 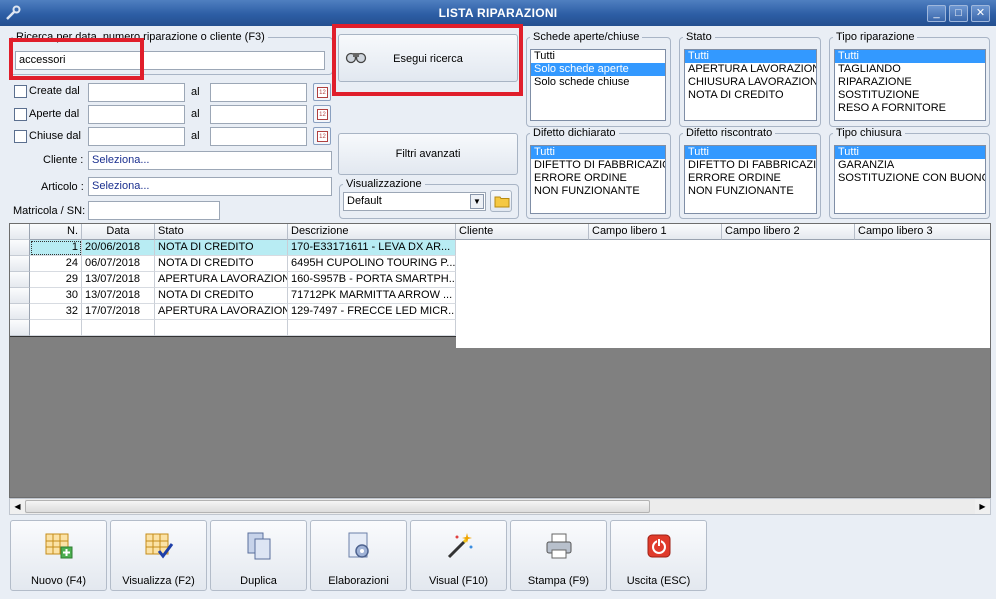 What do you see at coordinates (598, 56) in the screenshot?
I see `schede-item: Tutti` at bounding box center [598, 56].